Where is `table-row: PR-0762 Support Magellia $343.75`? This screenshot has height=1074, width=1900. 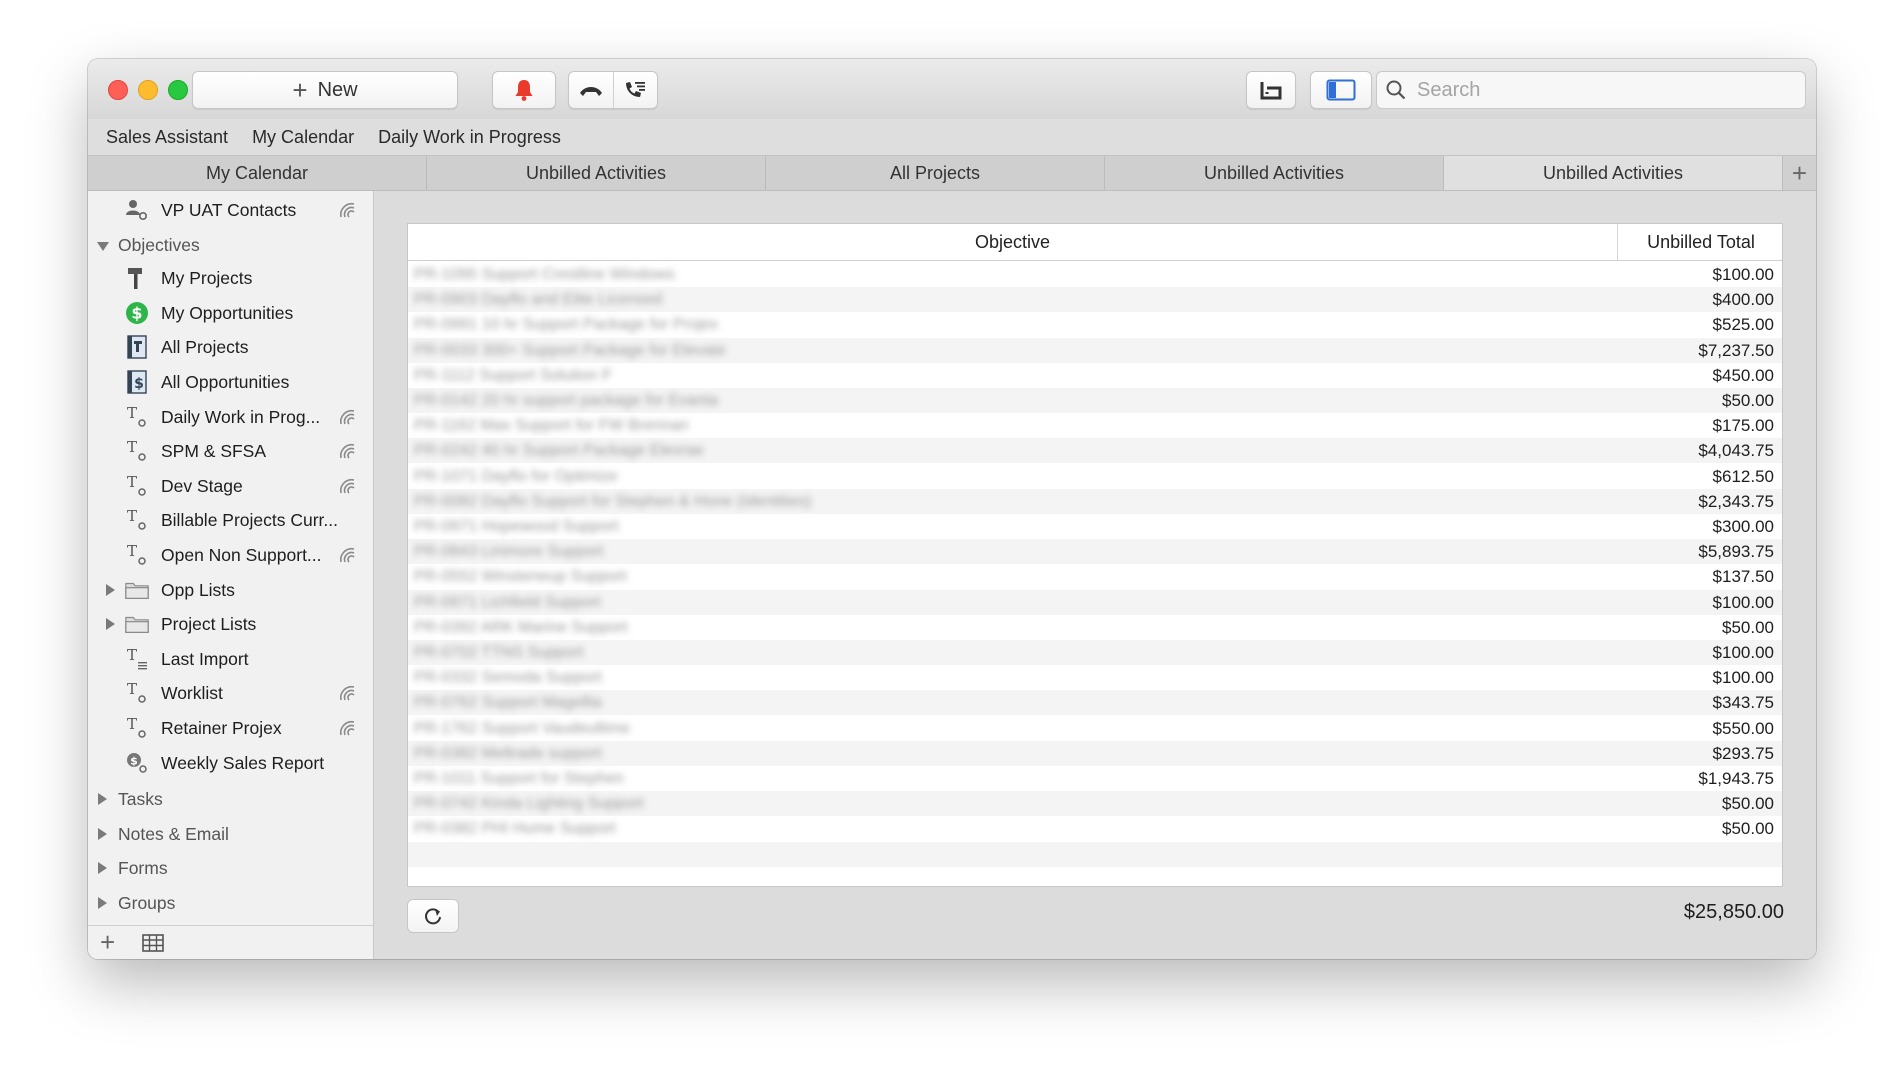 table-row: PR-0762 Support Magellia $343.75 is located at coordinates (1095, 703).